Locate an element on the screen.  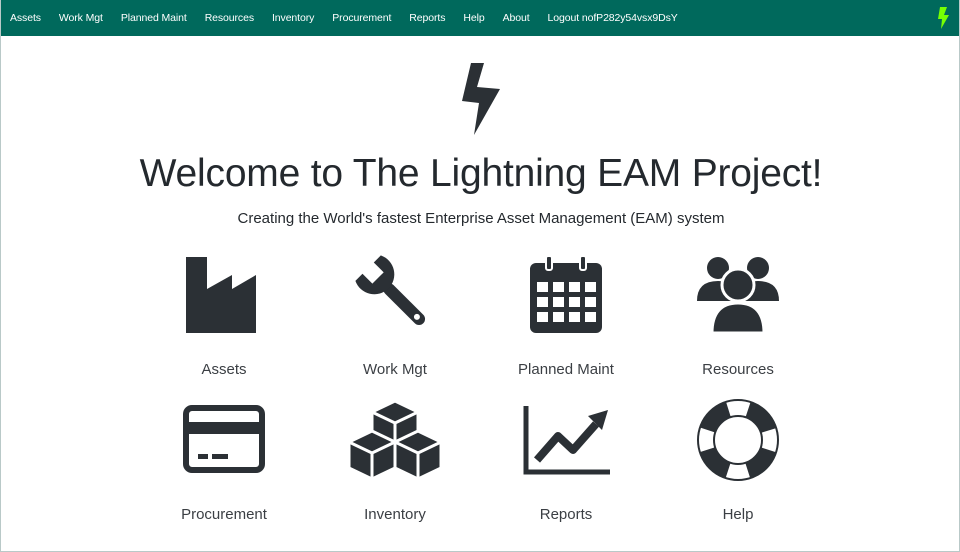
tile-work-mgt: Work Mgt is located at coordinates (395, 315).